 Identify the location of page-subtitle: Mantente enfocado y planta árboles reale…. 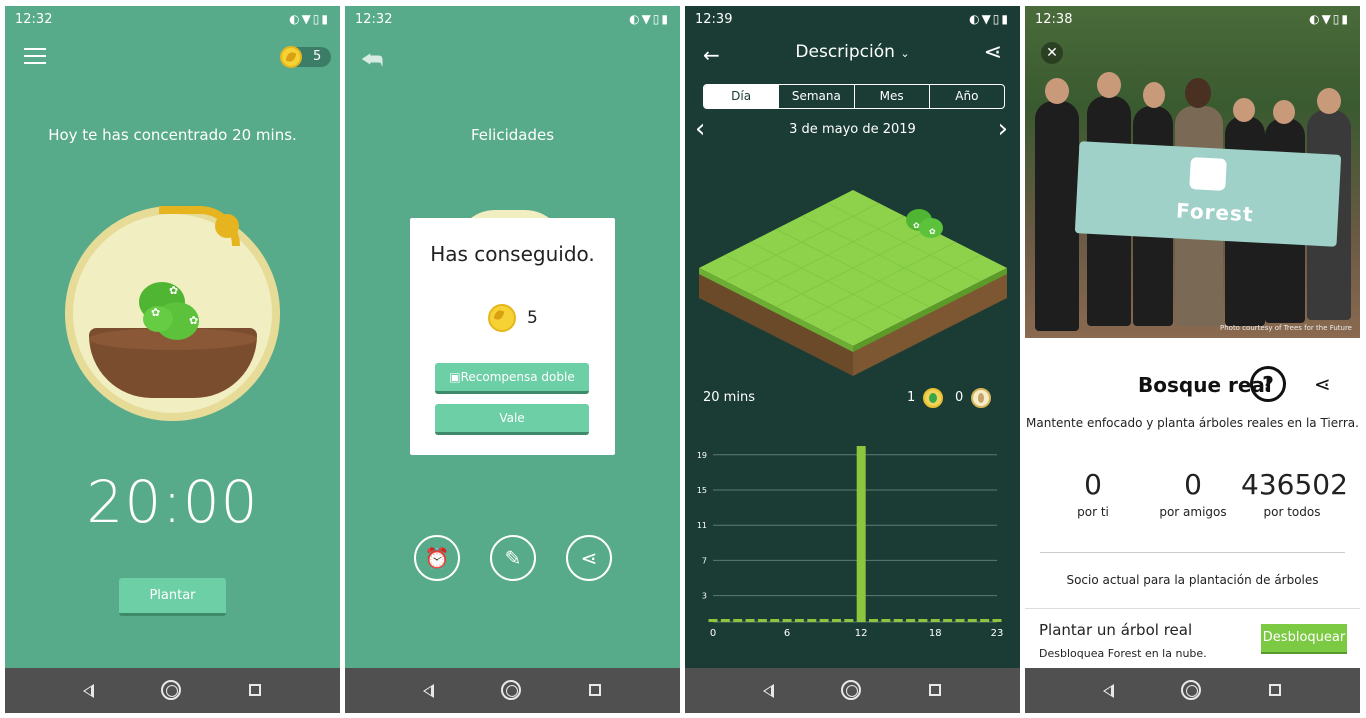
(1192, 423).